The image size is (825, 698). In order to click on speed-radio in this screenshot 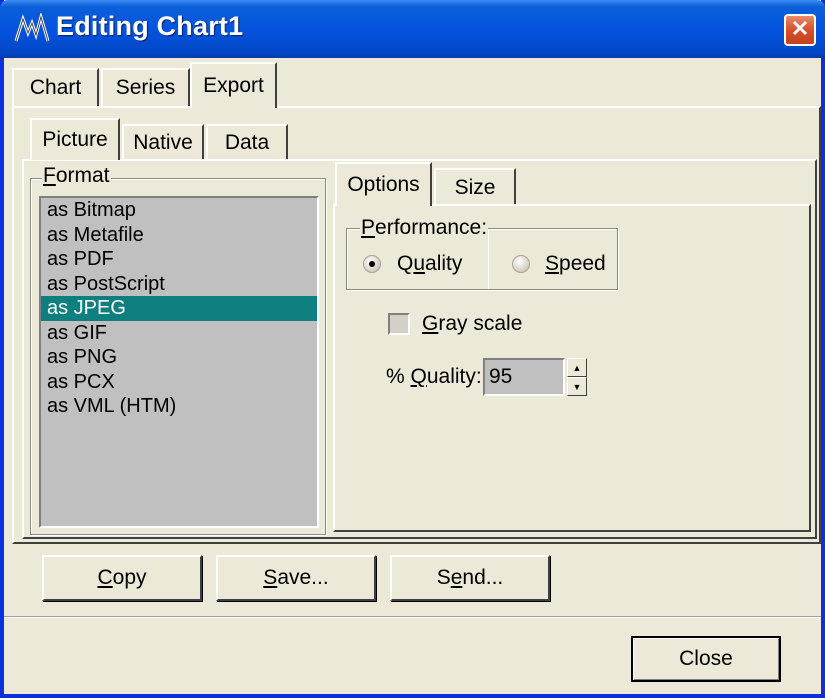, I will do `click(521, 264)`.